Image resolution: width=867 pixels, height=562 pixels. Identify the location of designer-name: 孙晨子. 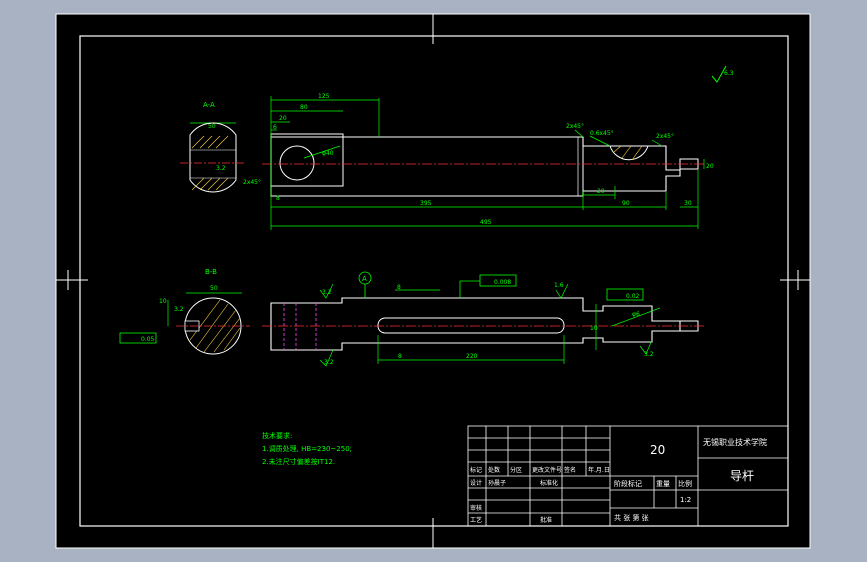
(497, 483).